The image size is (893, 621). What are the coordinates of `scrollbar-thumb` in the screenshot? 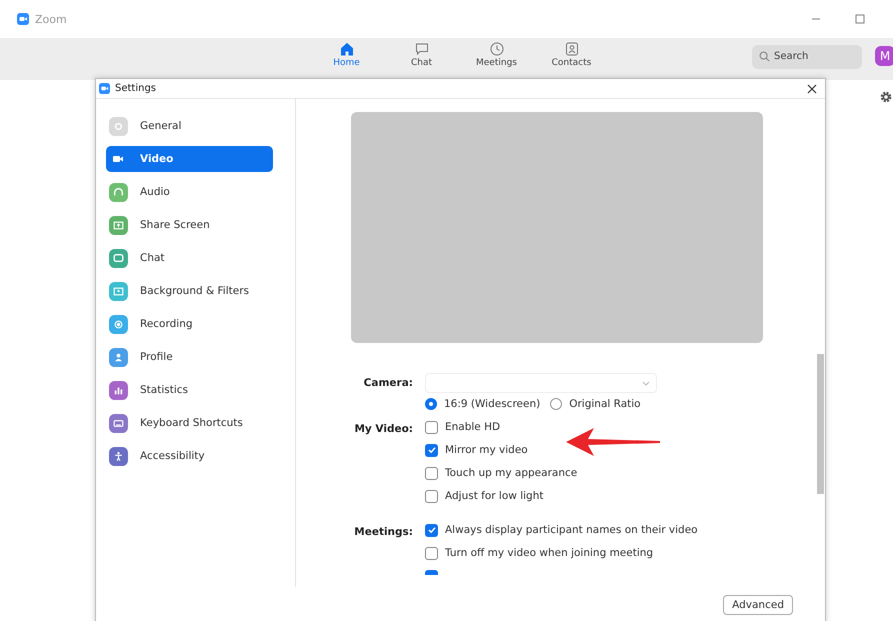 It's located at (820, 424).